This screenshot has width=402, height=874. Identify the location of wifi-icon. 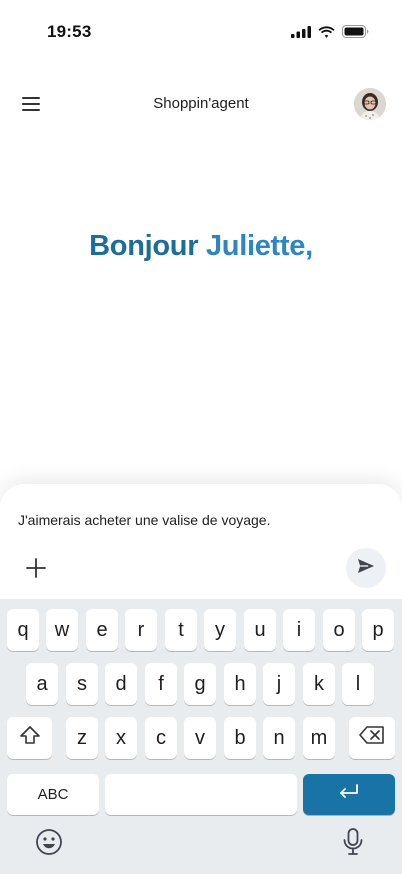
(326, 34).